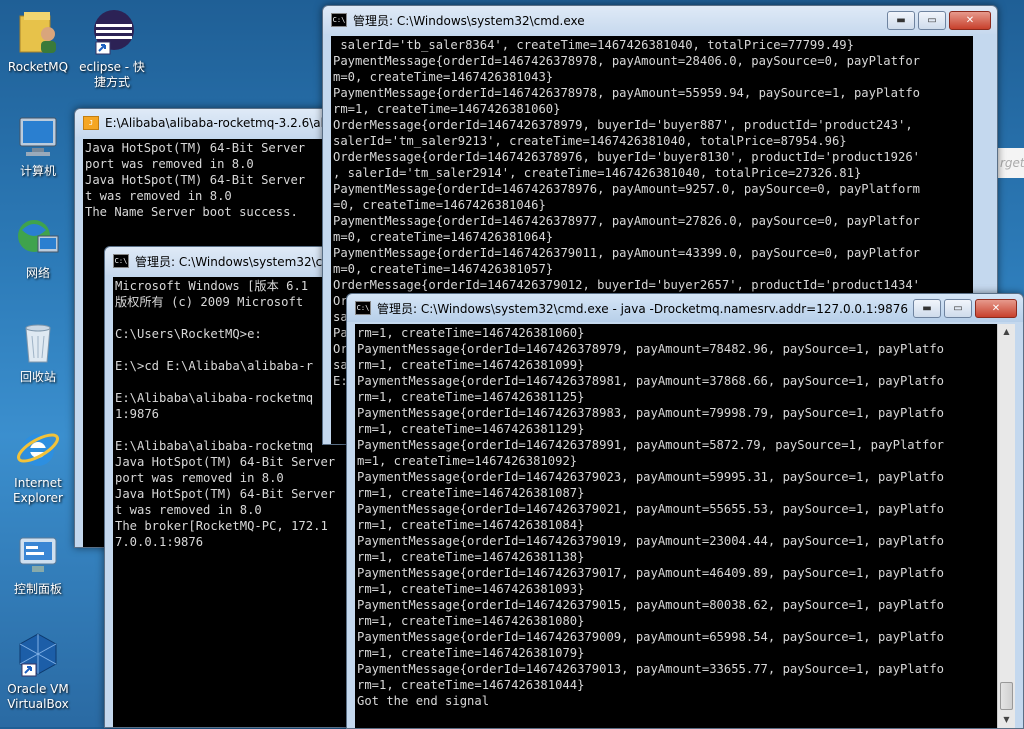  I want to click on window-title: E:\Alibaba\alibaba-rocketmq-3.2.6\ali, so click(216, 123).